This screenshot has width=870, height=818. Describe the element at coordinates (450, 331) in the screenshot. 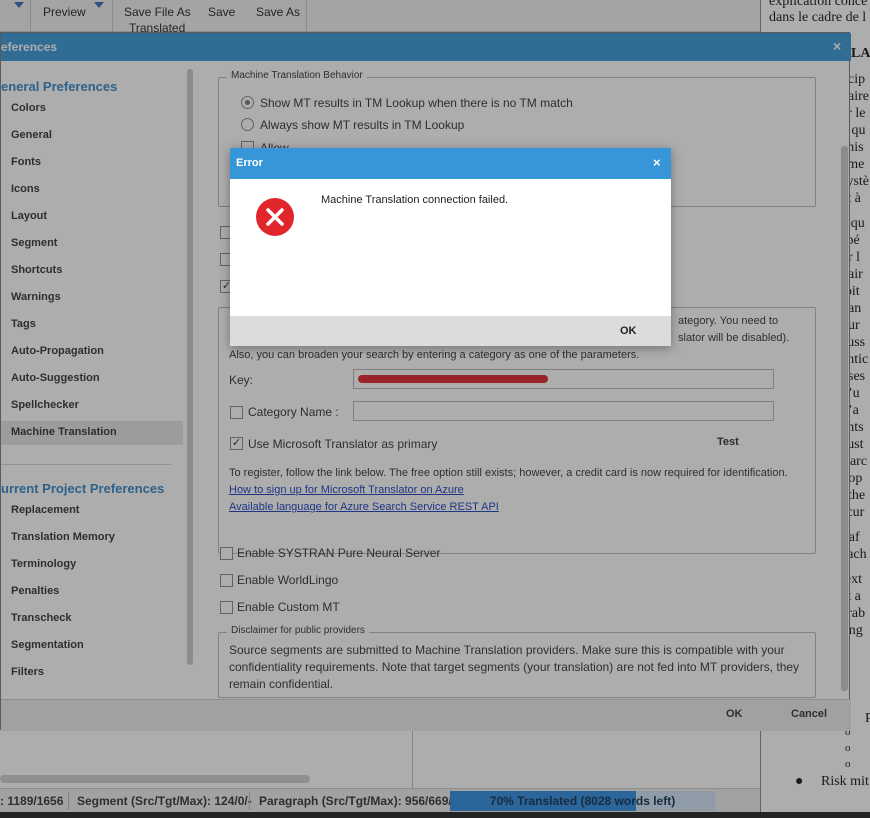

I see `error-footer: OK` at that location.